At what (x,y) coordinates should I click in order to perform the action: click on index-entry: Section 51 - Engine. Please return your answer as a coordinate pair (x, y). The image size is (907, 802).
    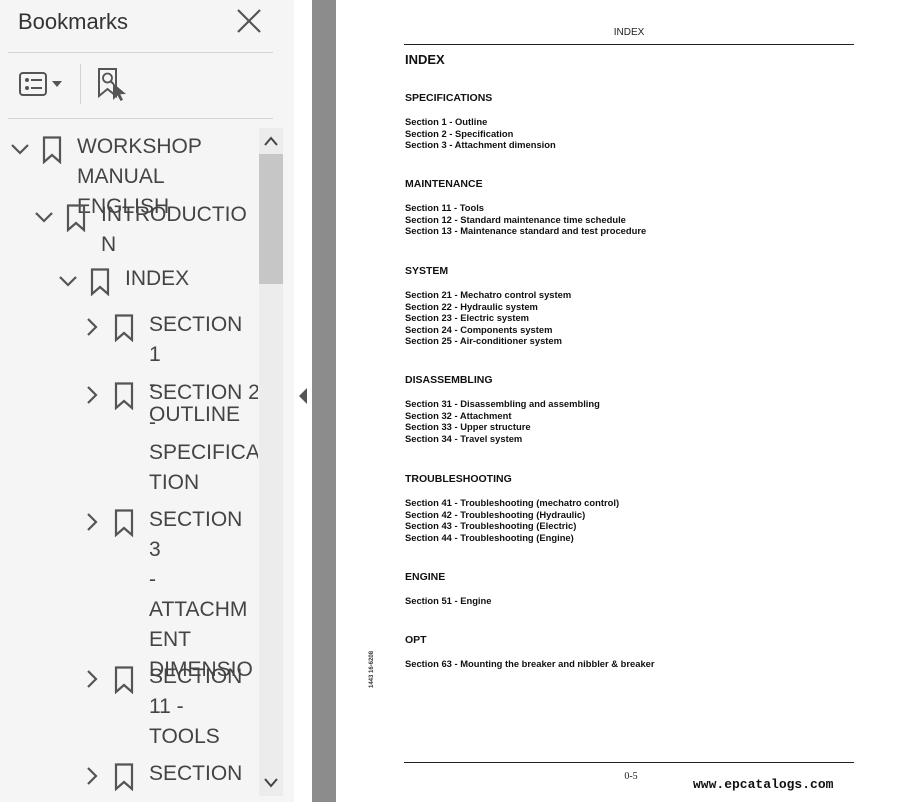
    Looking at the image, I should click on (448, 600).